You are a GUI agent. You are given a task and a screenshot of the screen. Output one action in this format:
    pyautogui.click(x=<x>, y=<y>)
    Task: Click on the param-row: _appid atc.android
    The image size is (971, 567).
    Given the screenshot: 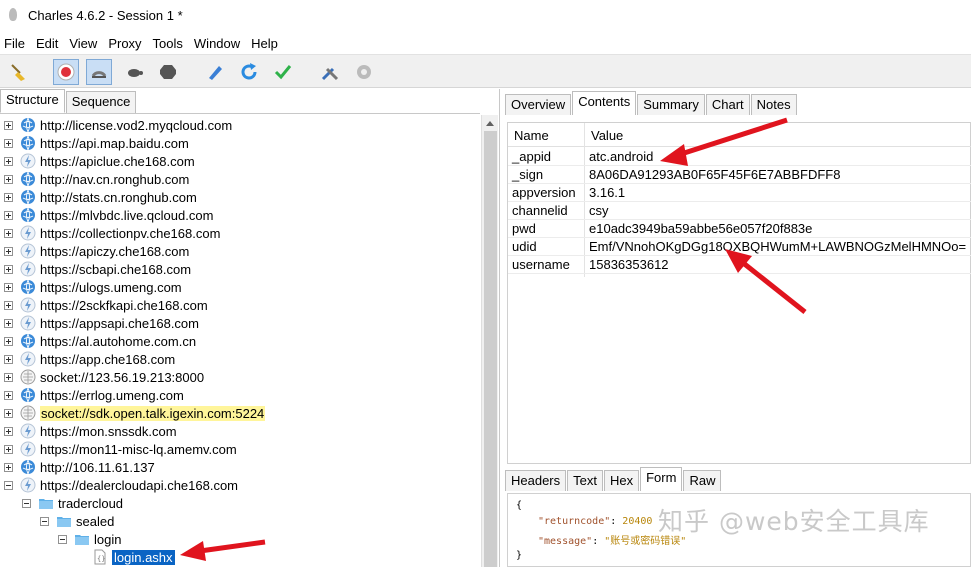 What is the action you would take?
    pyautogui.click(x=739, y=157)
    